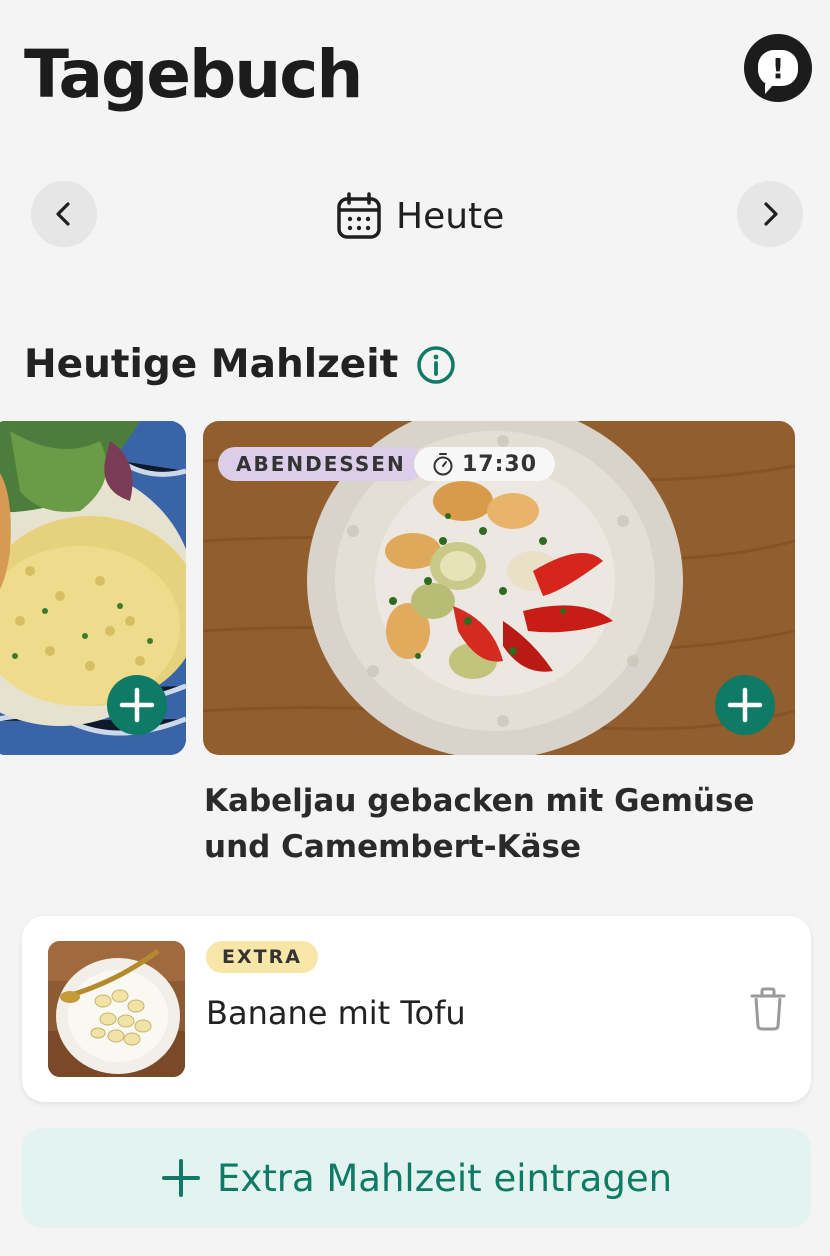 This screenshot has height=1256, width=830. I want to click on extra-meal-card: EXTRA Banane mit Tofu, so click(416, 1009).